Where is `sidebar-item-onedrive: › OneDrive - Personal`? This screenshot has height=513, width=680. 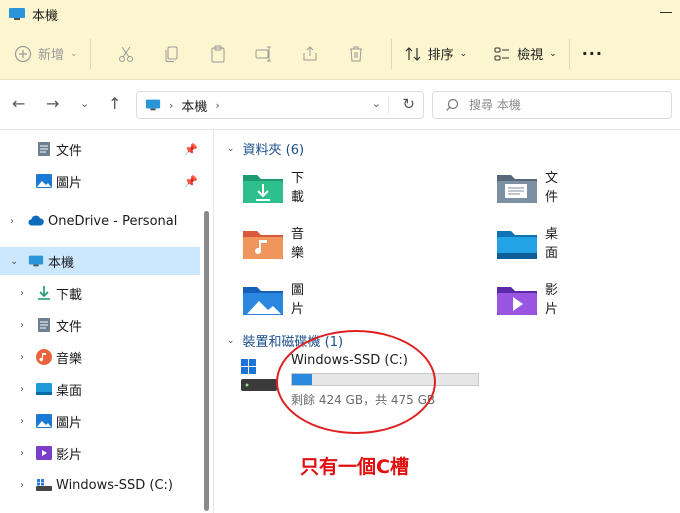
sidebar-item-onedrive: › OneDrive - Personal is located at coordinates (100, 221).